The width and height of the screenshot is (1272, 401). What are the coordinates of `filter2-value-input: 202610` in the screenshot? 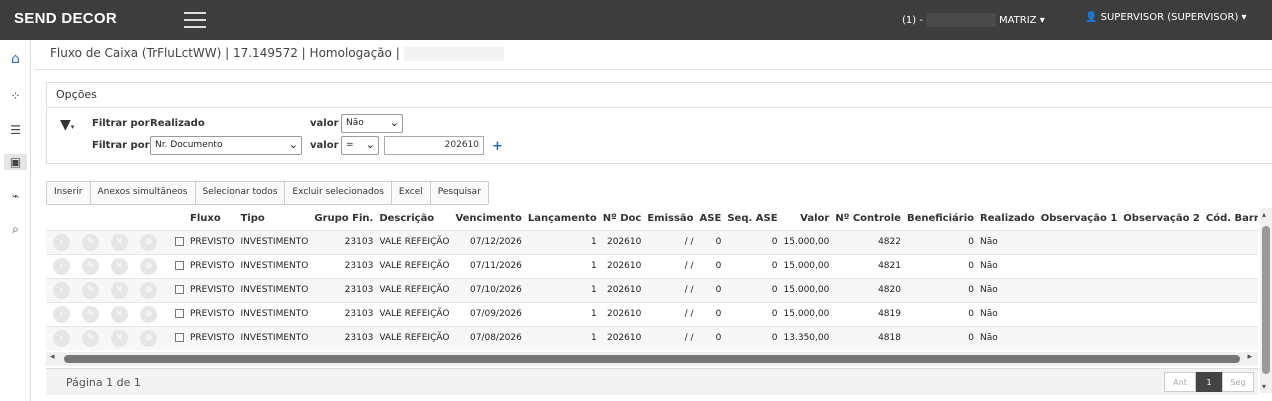 It's located at (434, 145).